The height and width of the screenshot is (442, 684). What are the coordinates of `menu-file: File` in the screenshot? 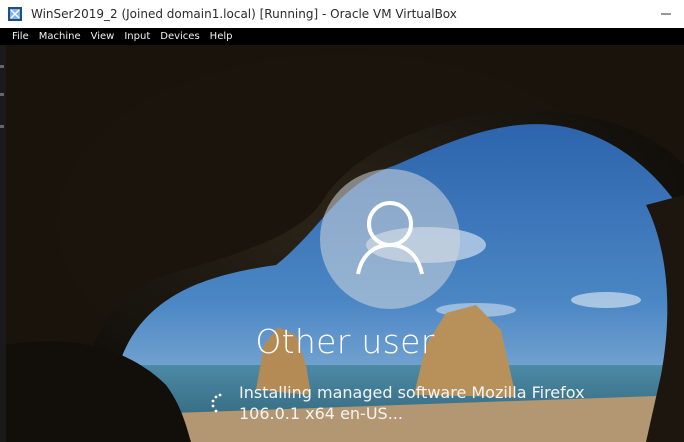 It's located at (17, 36).